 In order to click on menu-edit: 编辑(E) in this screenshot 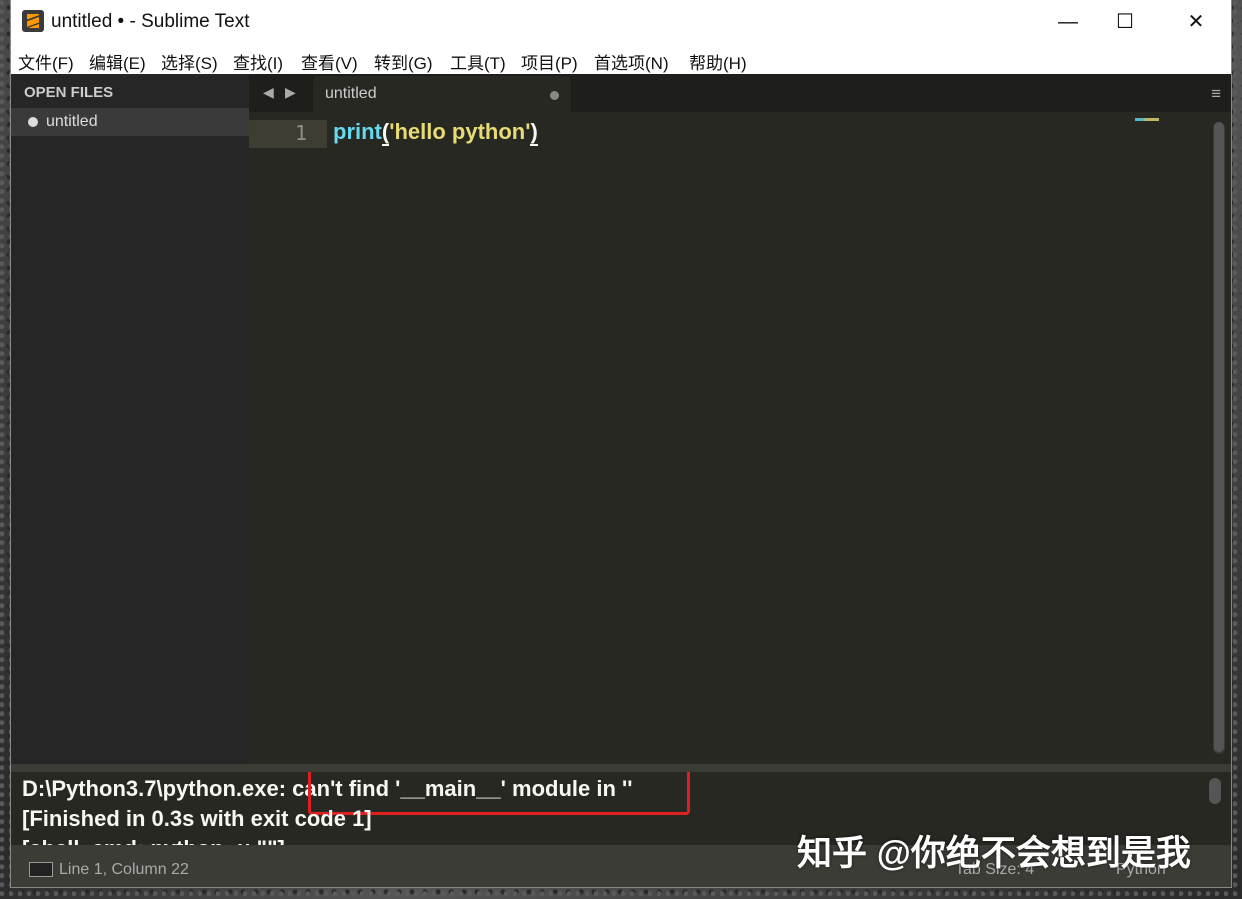, I will do `click(117, 61)`.